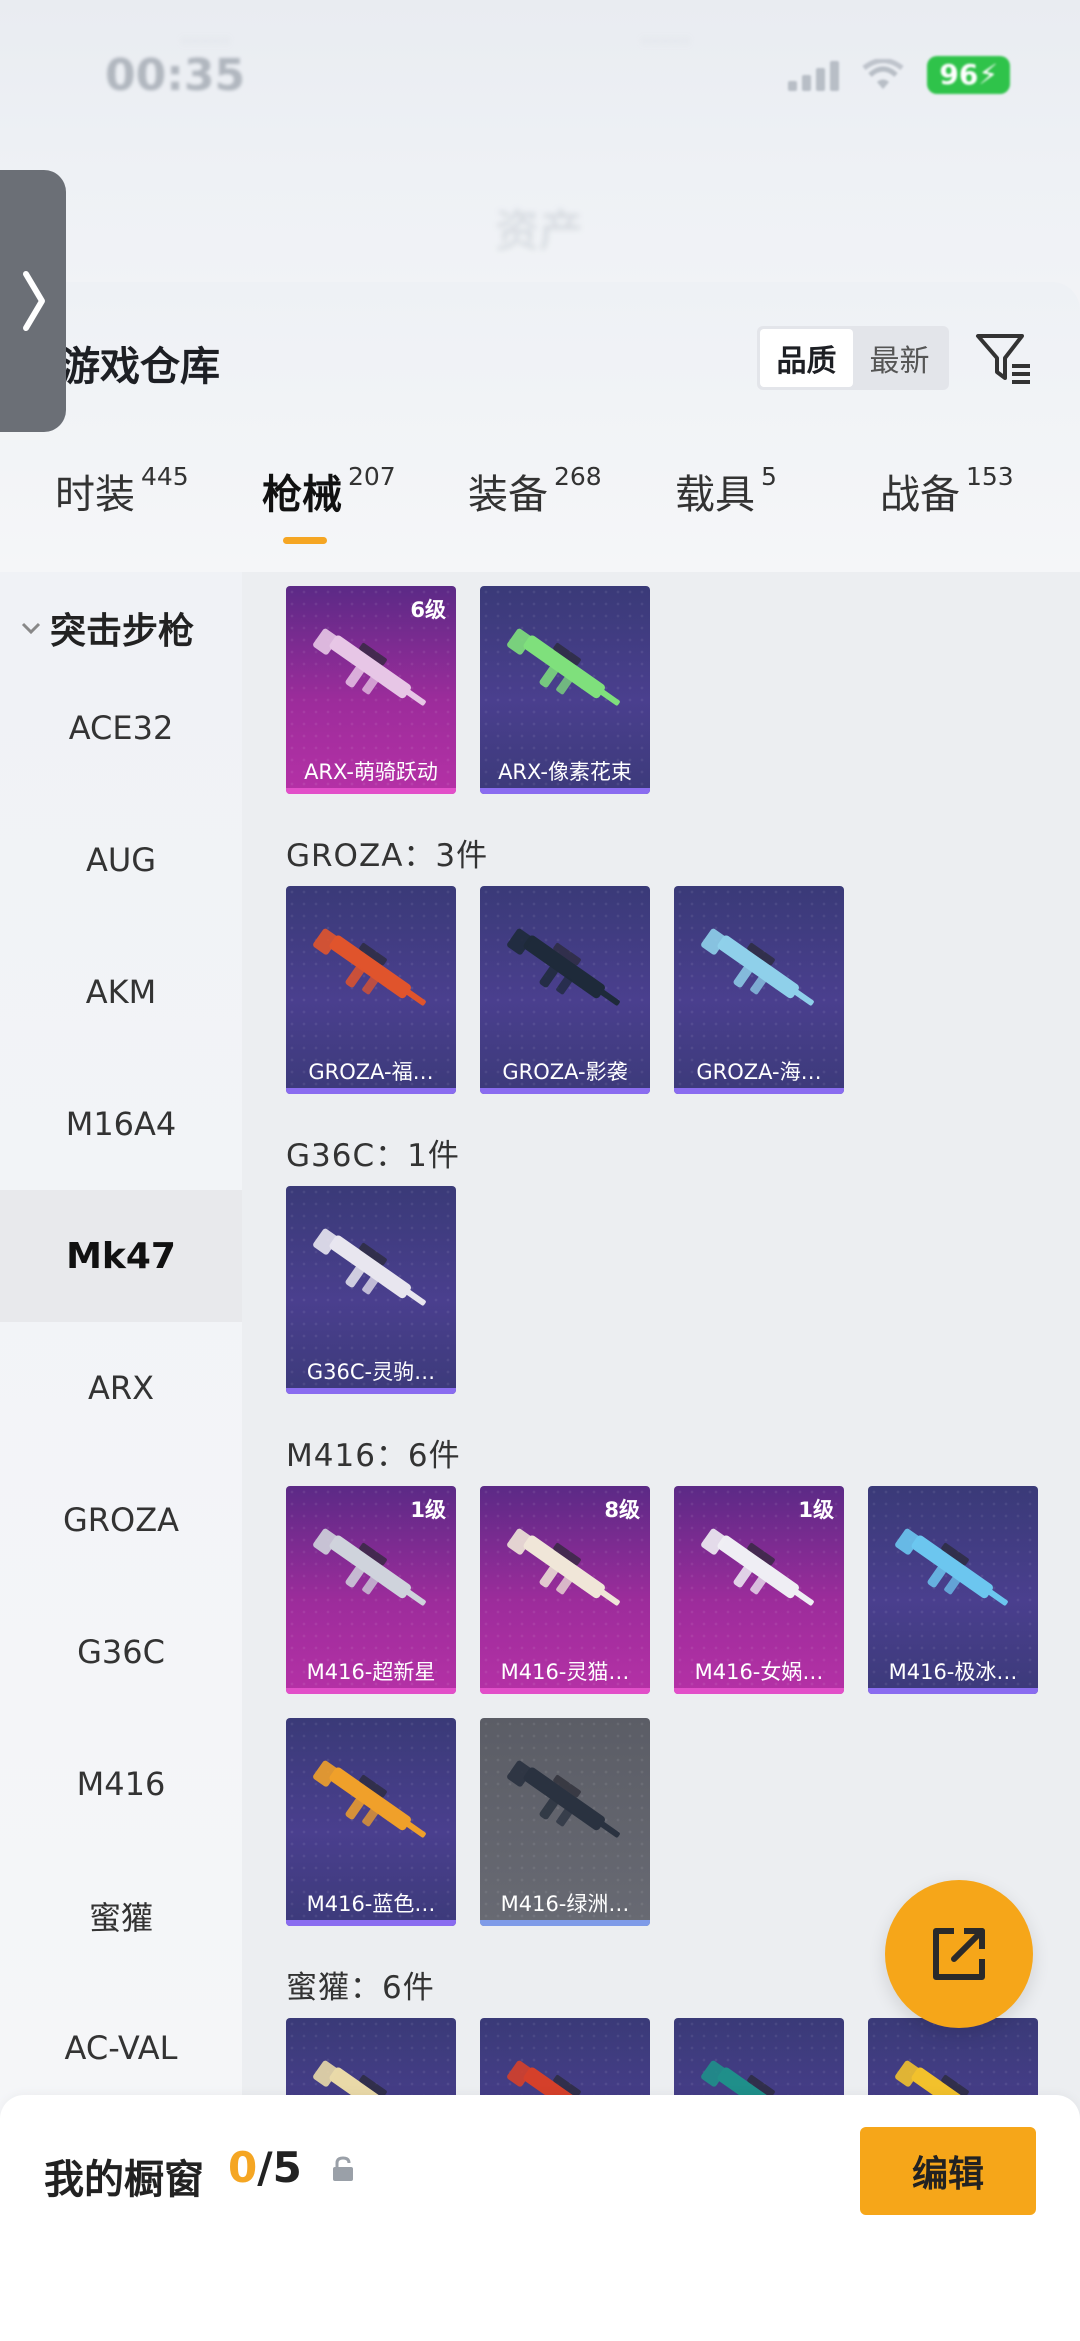  What do you see at coordinates (360, 1988) in the screenshot?
I see `group-title: 蜜獾：6件` at bounding box center [360, 1988].